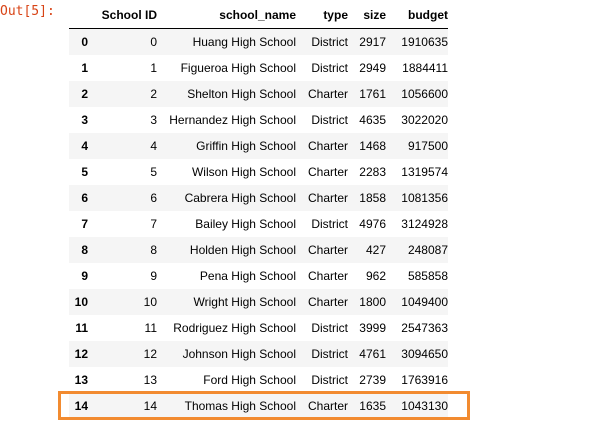 The width and height of the screenshot is (598, 421). What do you see at coordinates (234, 328) in the screenshot?
I see `cell-school-name: Rodriguez High School` at bounding box center [234, 328].